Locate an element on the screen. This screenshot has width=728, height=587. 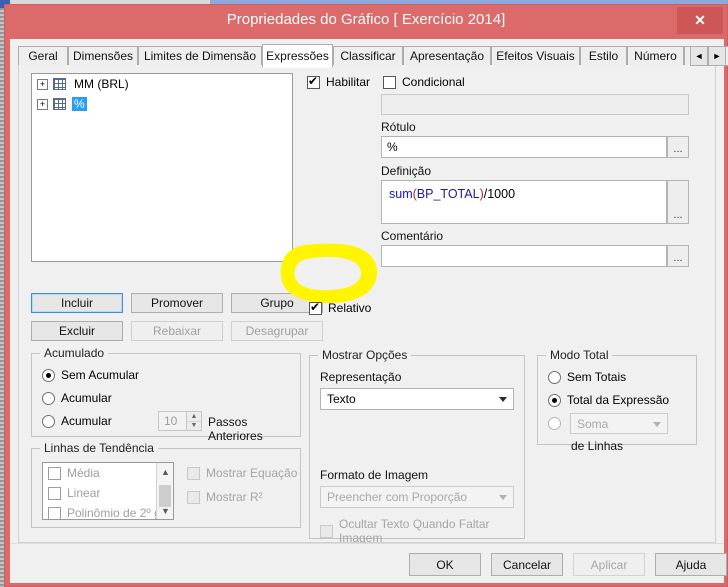
definicao-label: Definição is located at coordinates (406, 171).